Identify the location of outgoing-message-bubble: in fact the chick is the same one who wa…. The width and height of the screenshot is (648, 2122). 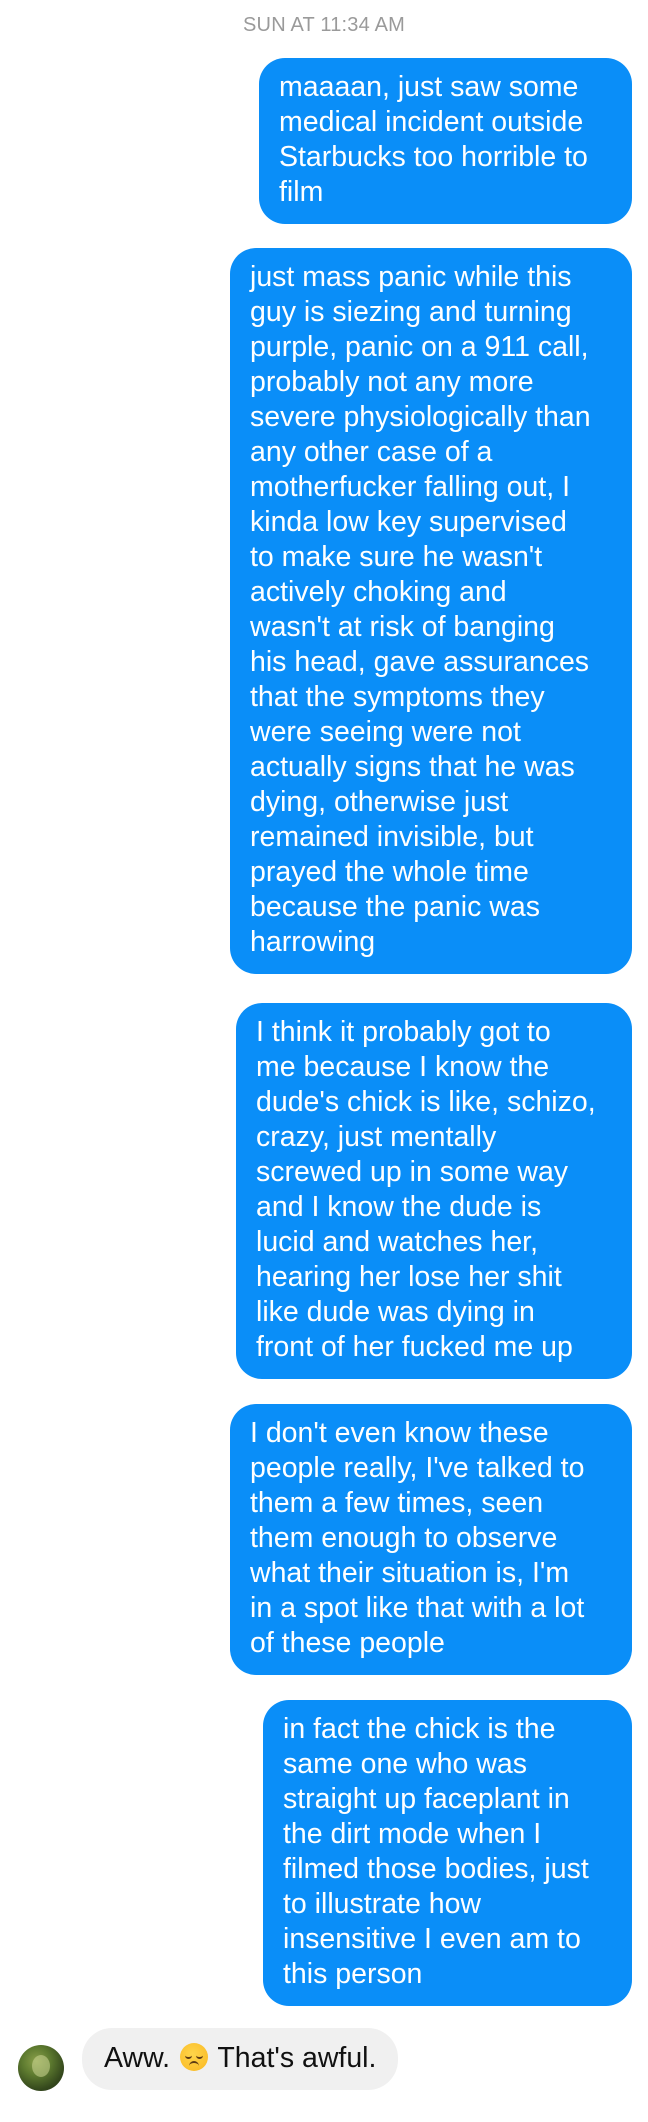
(447, 1853).